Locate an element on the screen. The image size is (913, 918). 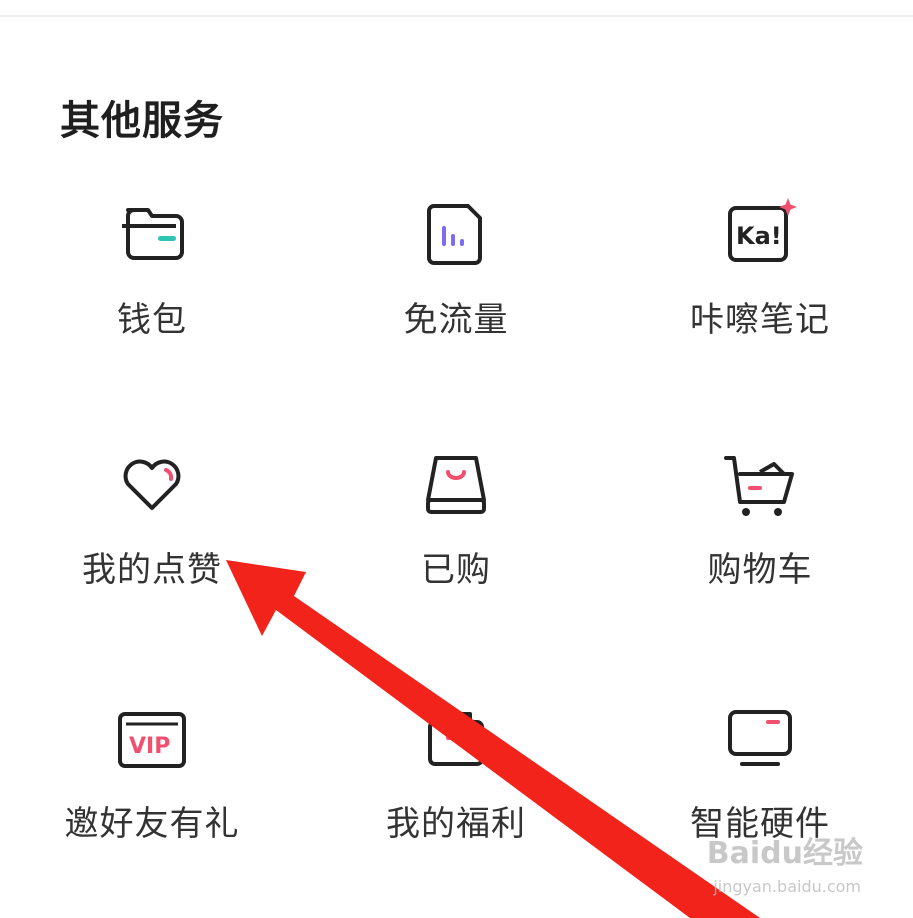
kacha-icon-text: Ka! is located at coordinates (759, 236).